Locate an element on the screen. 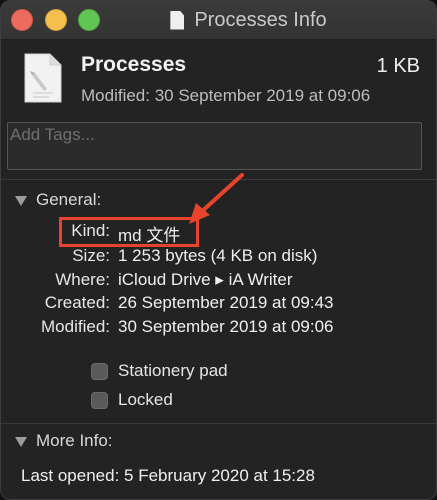  document-icon is located at coordinates (177, 20).